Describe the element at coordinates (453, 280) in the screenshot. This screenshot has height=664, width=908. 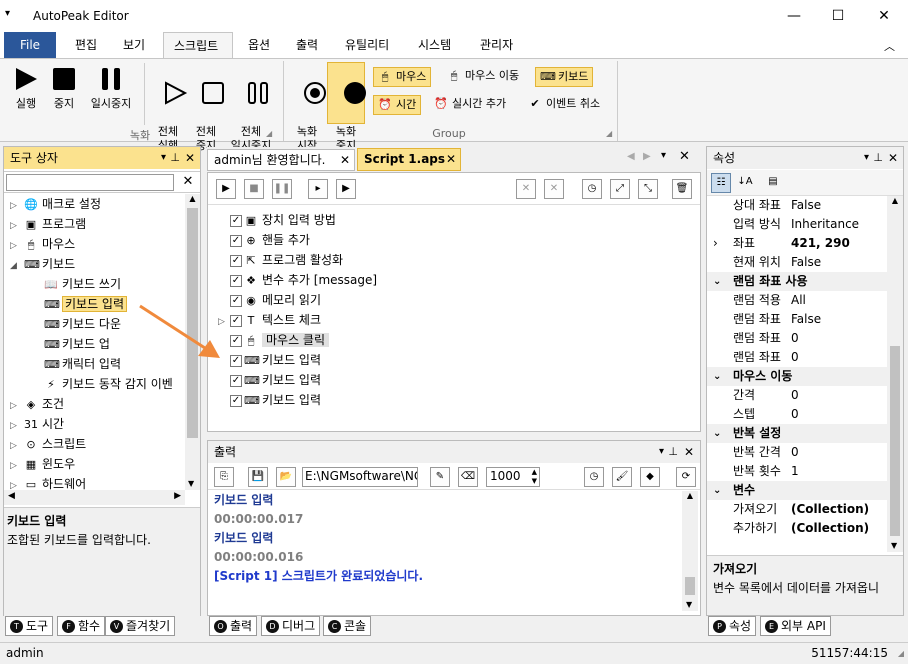
I see `script-item: ✓ ❖ 변수 추가 [message]` at that location.